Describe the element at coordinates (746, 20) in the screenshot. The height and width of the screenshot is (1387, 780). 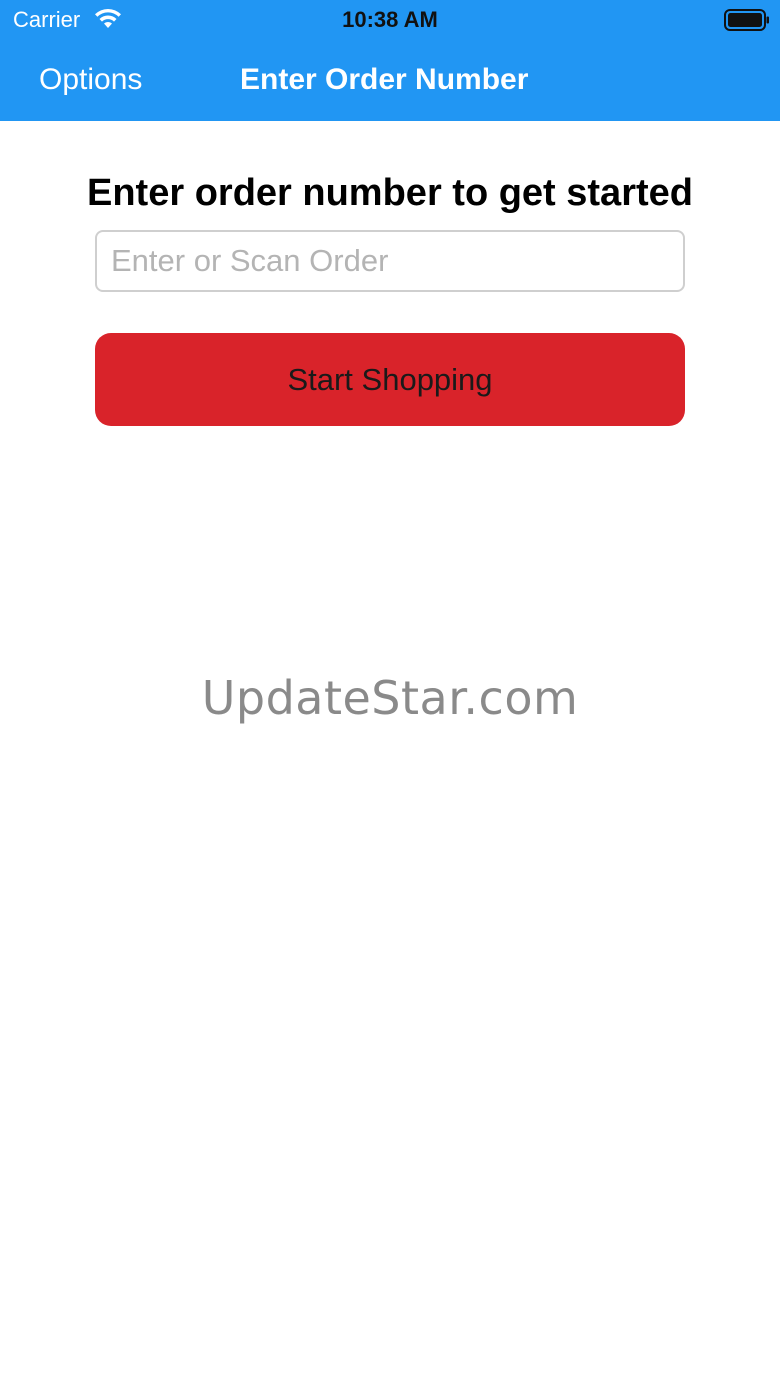
I see `battery-full-icon` at that location.